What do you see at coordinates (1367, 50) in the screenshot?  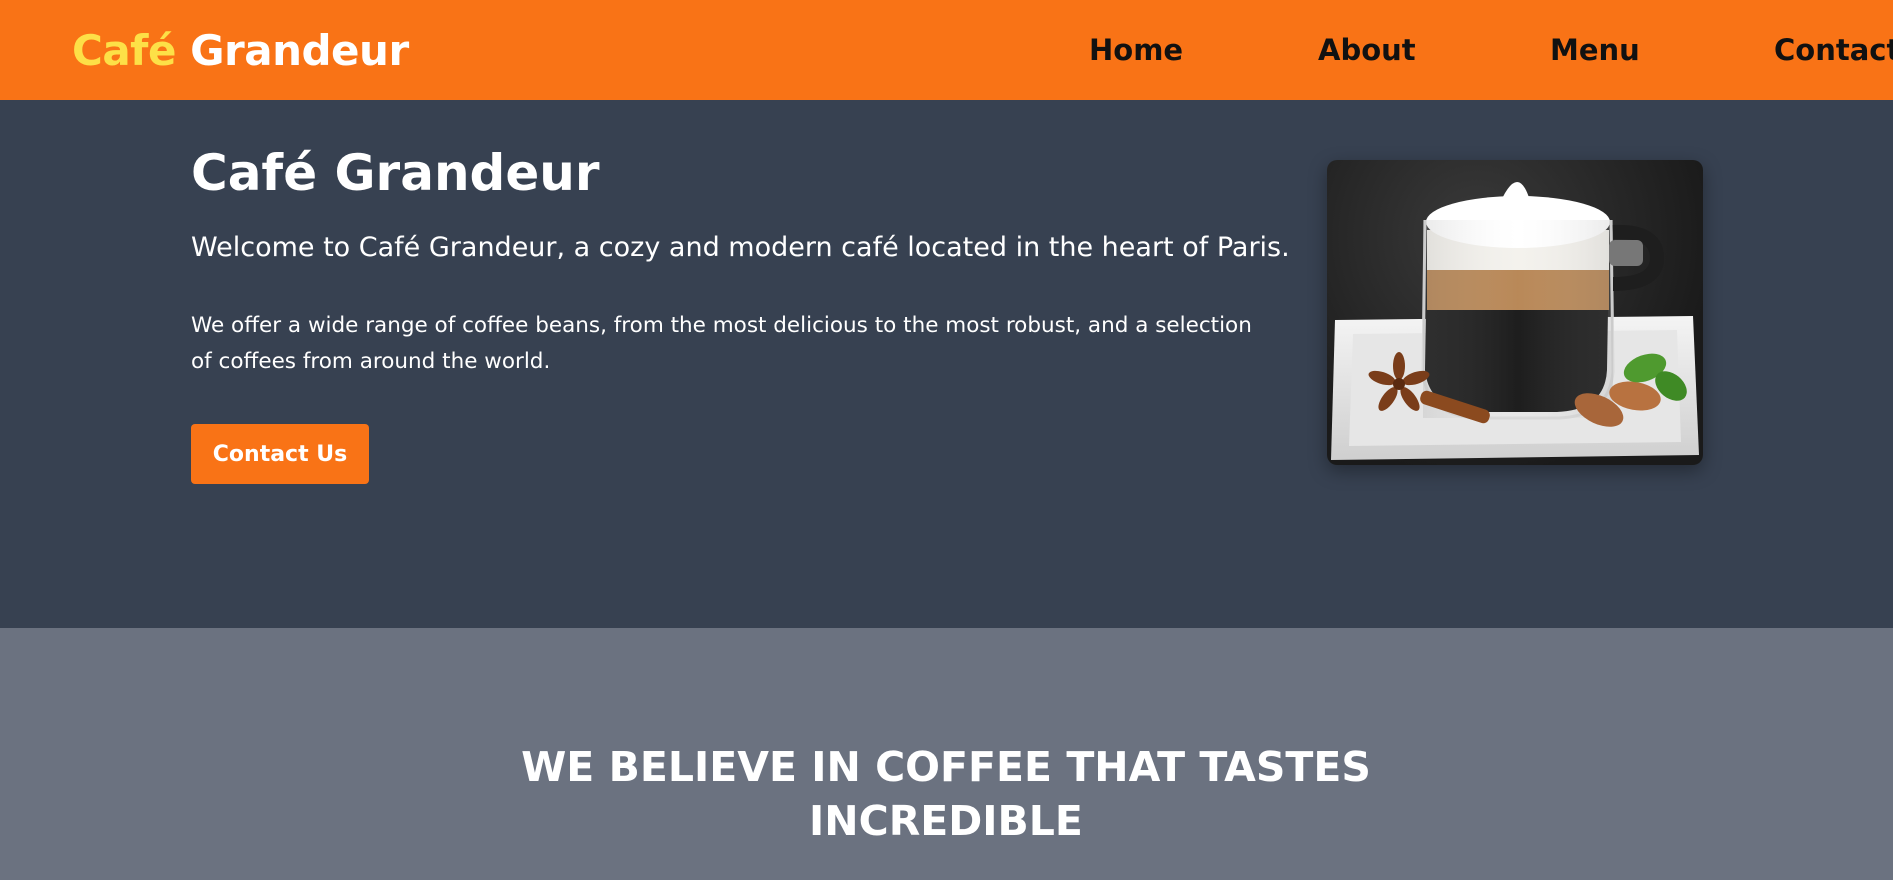 I see `nav-link-about: About` at bounding box center [1367, 50].